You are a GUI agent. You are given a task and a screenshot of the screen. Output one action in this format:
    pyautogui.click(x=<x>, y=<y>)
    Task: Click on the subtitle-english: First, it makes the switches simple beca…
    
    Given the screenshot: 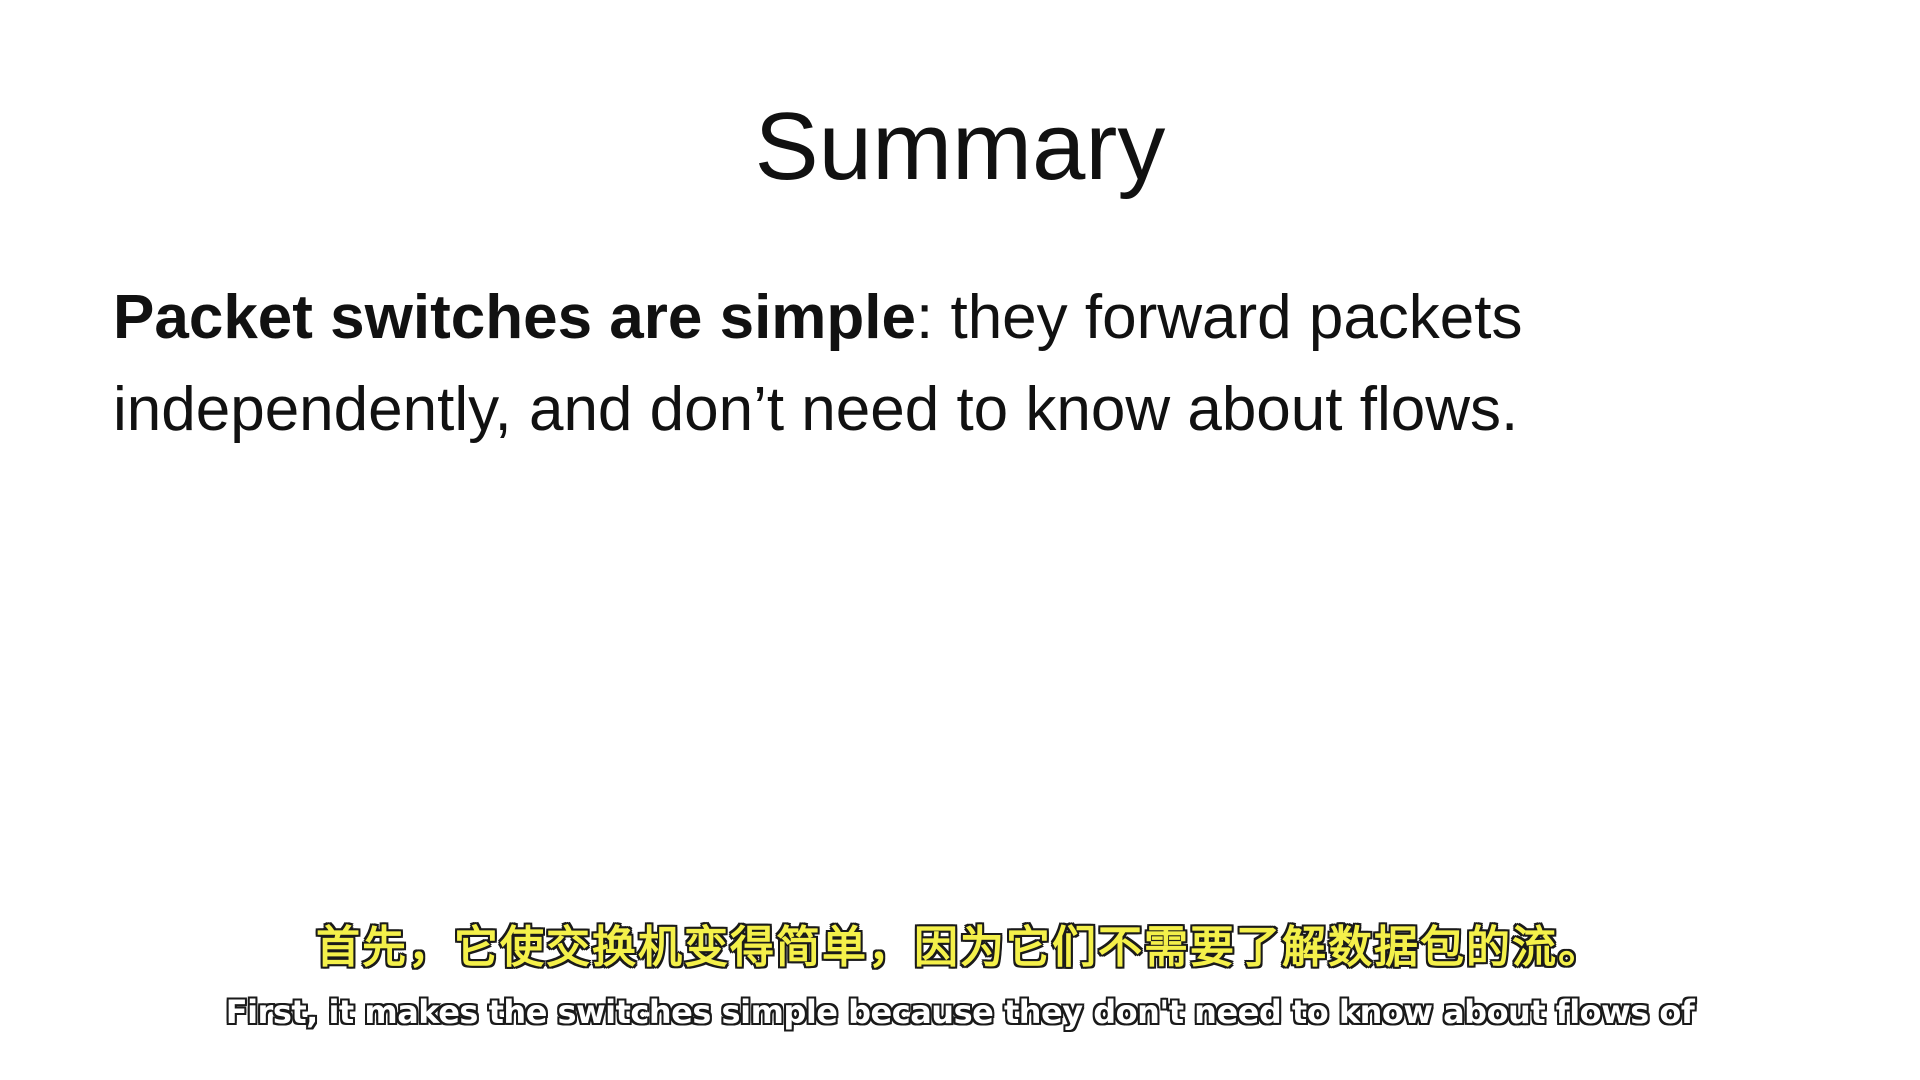 What is the action you would take?
    pyautogui.click(x=960, y=1012)
    